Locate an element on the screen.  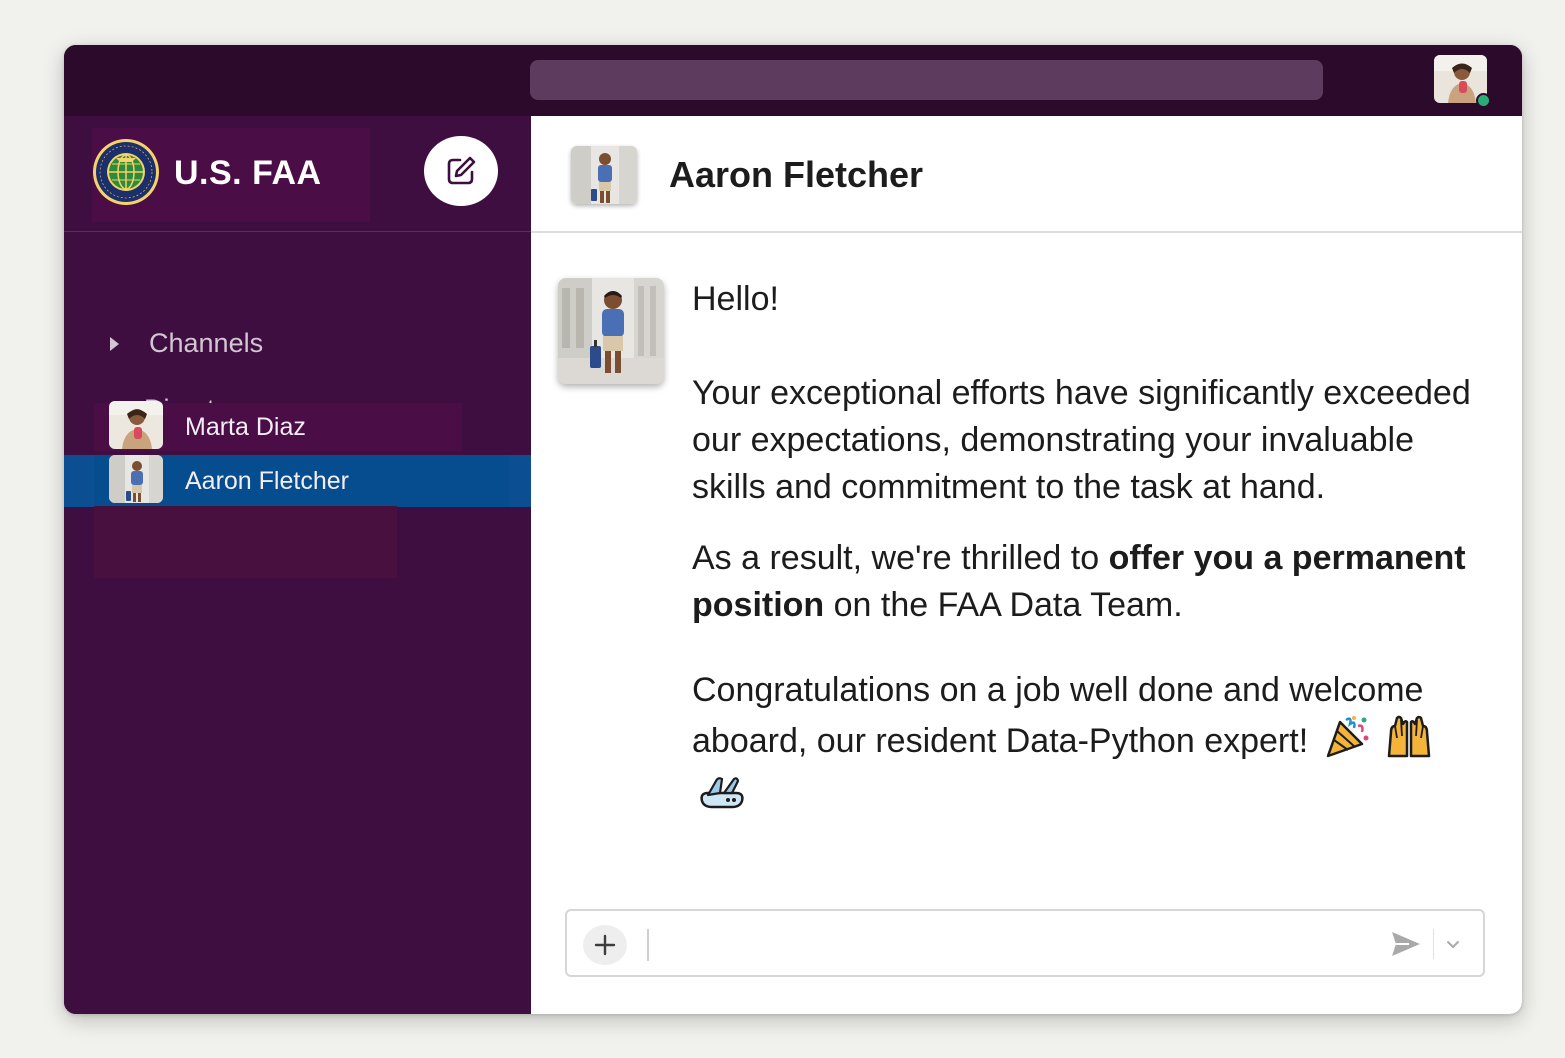
top-bar is located at coordinates (793, 80).